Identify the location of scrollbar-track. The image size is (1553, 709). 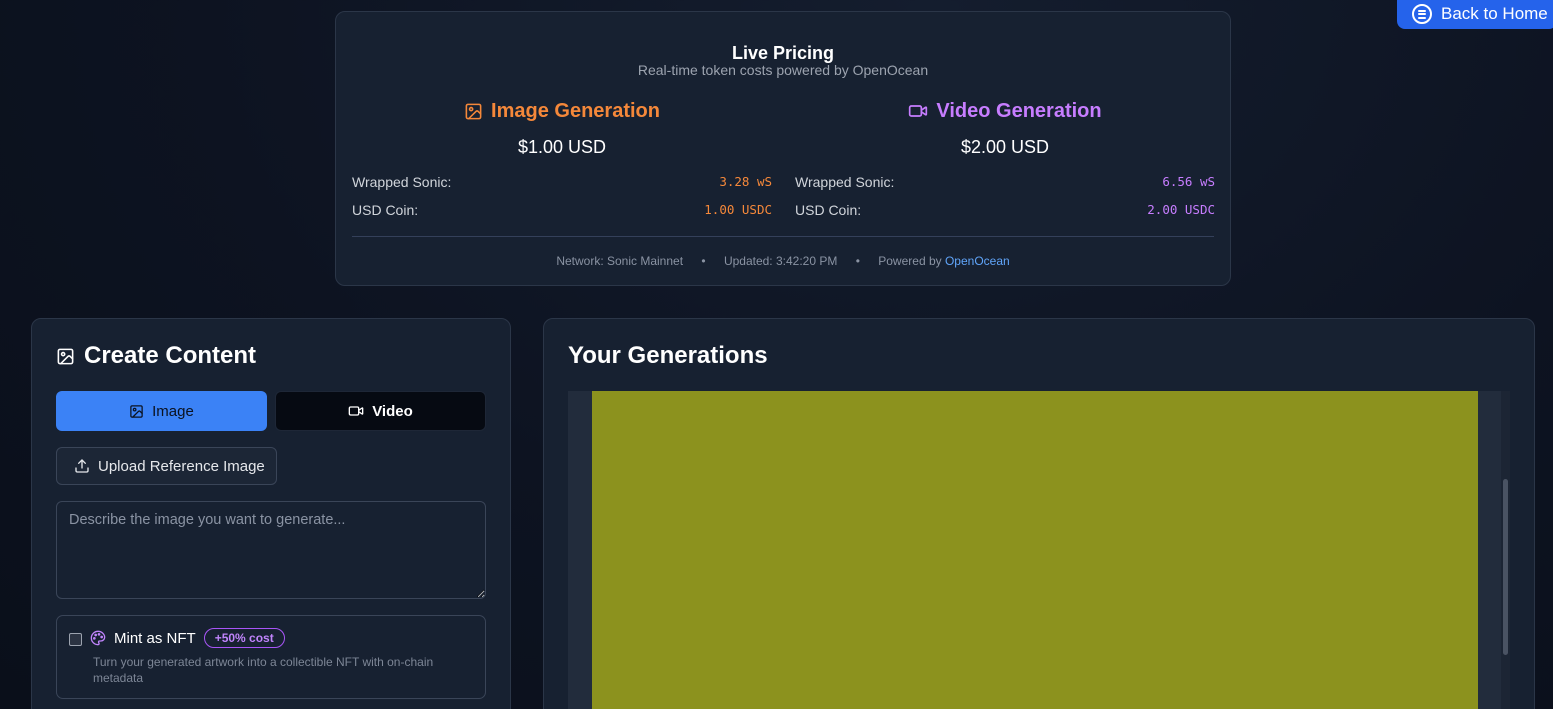
(1505, 550).